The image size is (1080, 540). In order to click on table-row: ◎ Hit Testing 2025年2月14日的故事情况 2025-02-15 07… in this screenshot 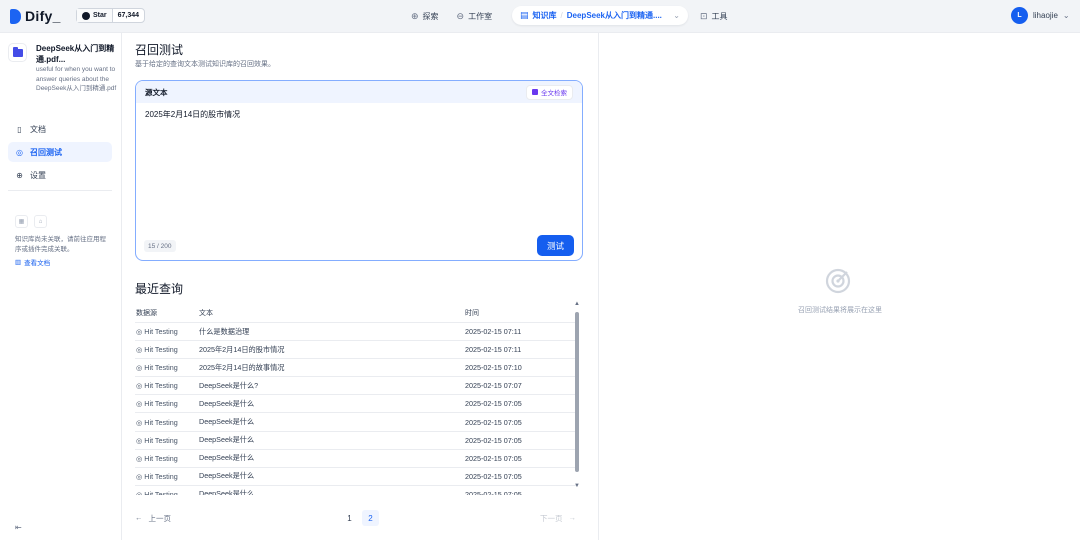, I will do `click(356, 368)`.